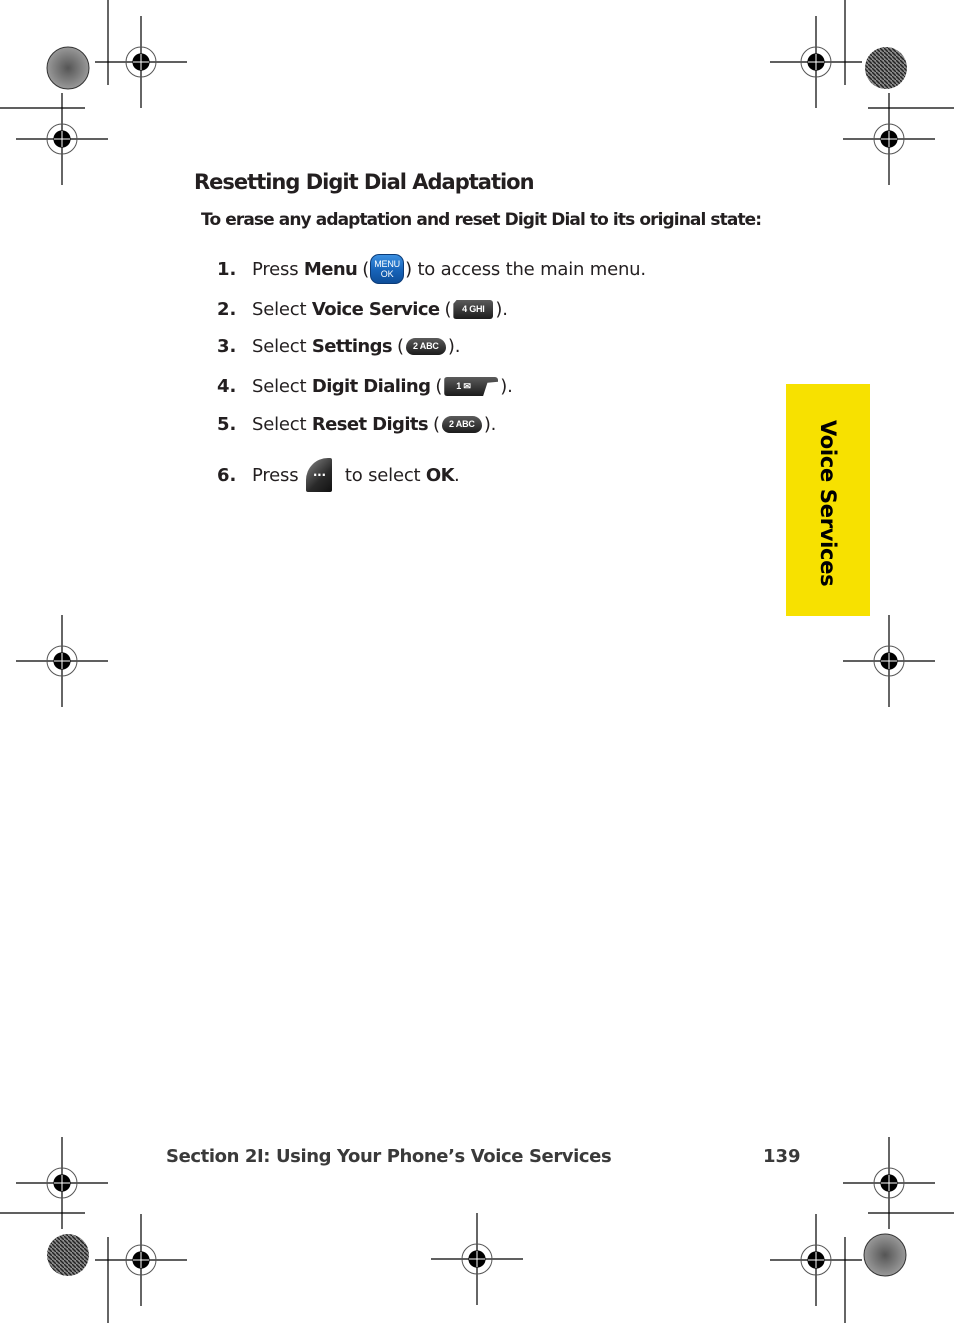 The image size is (954, 1323). Describe the element at coordinates (370, 424) in the screenshot. I see `reset-digits-label: Reset Digits` at that location.